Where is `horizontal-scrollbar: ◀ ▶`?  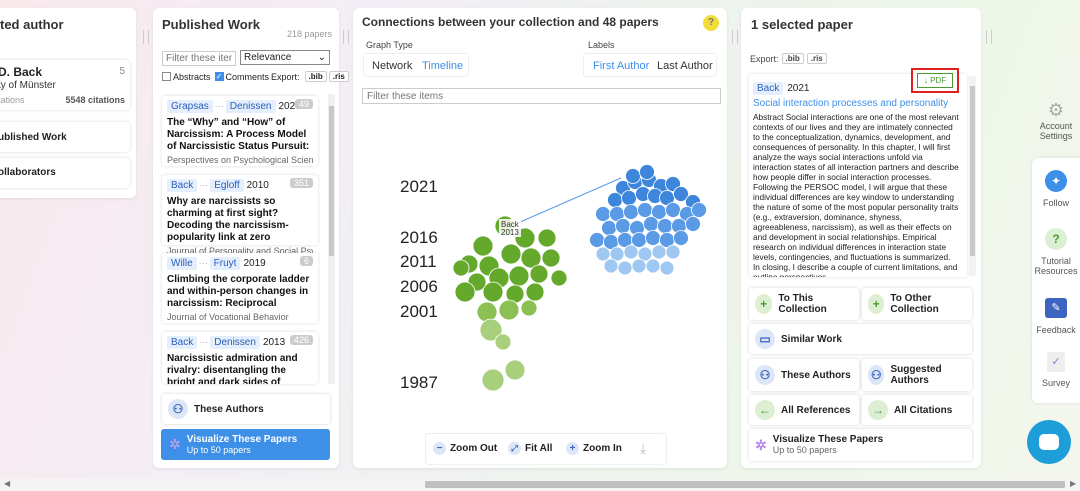
horizontal-scrollbar: ◀ ▶ is located at coordinates (540, 485).